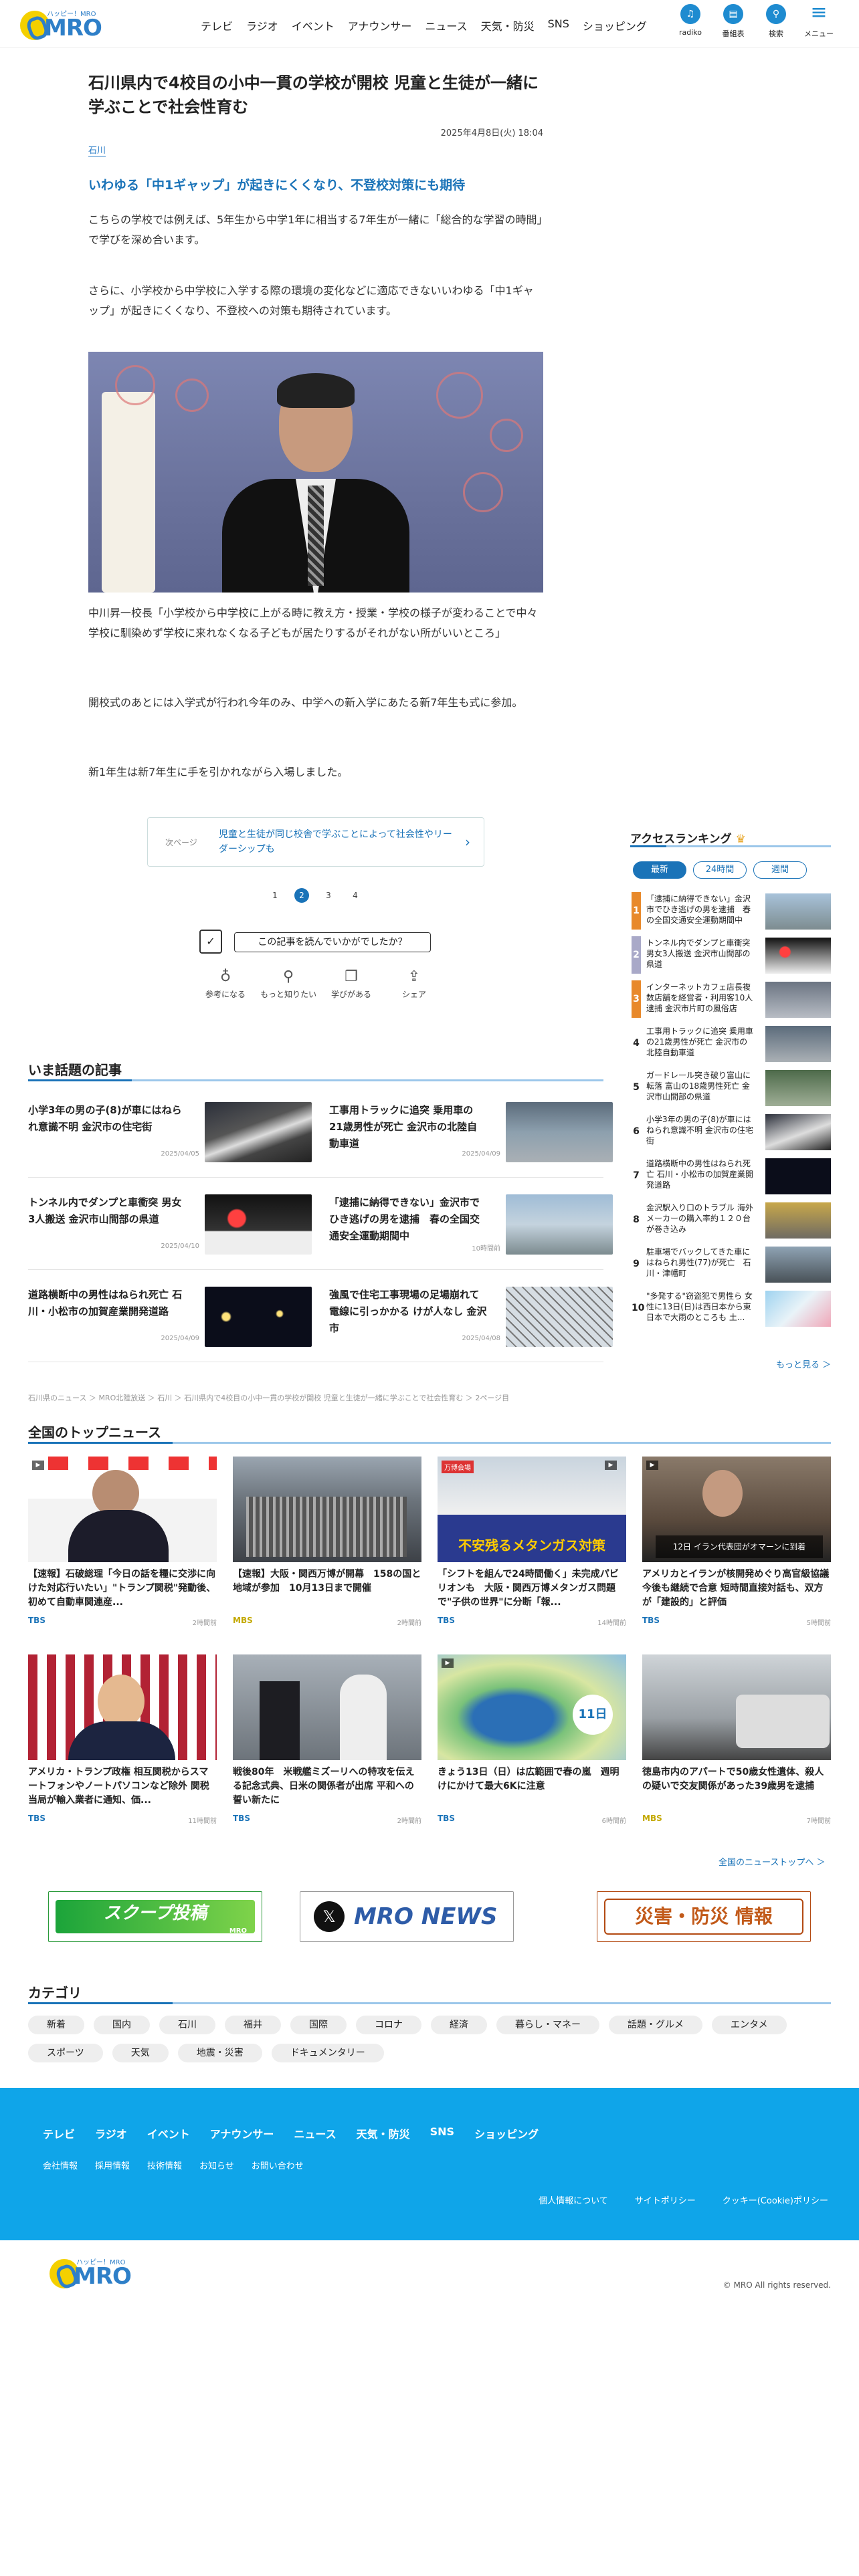 The height and width of the screenshot is (2576, 859). I want to click on footer-nav-item: SNS, so click(442, 2133).